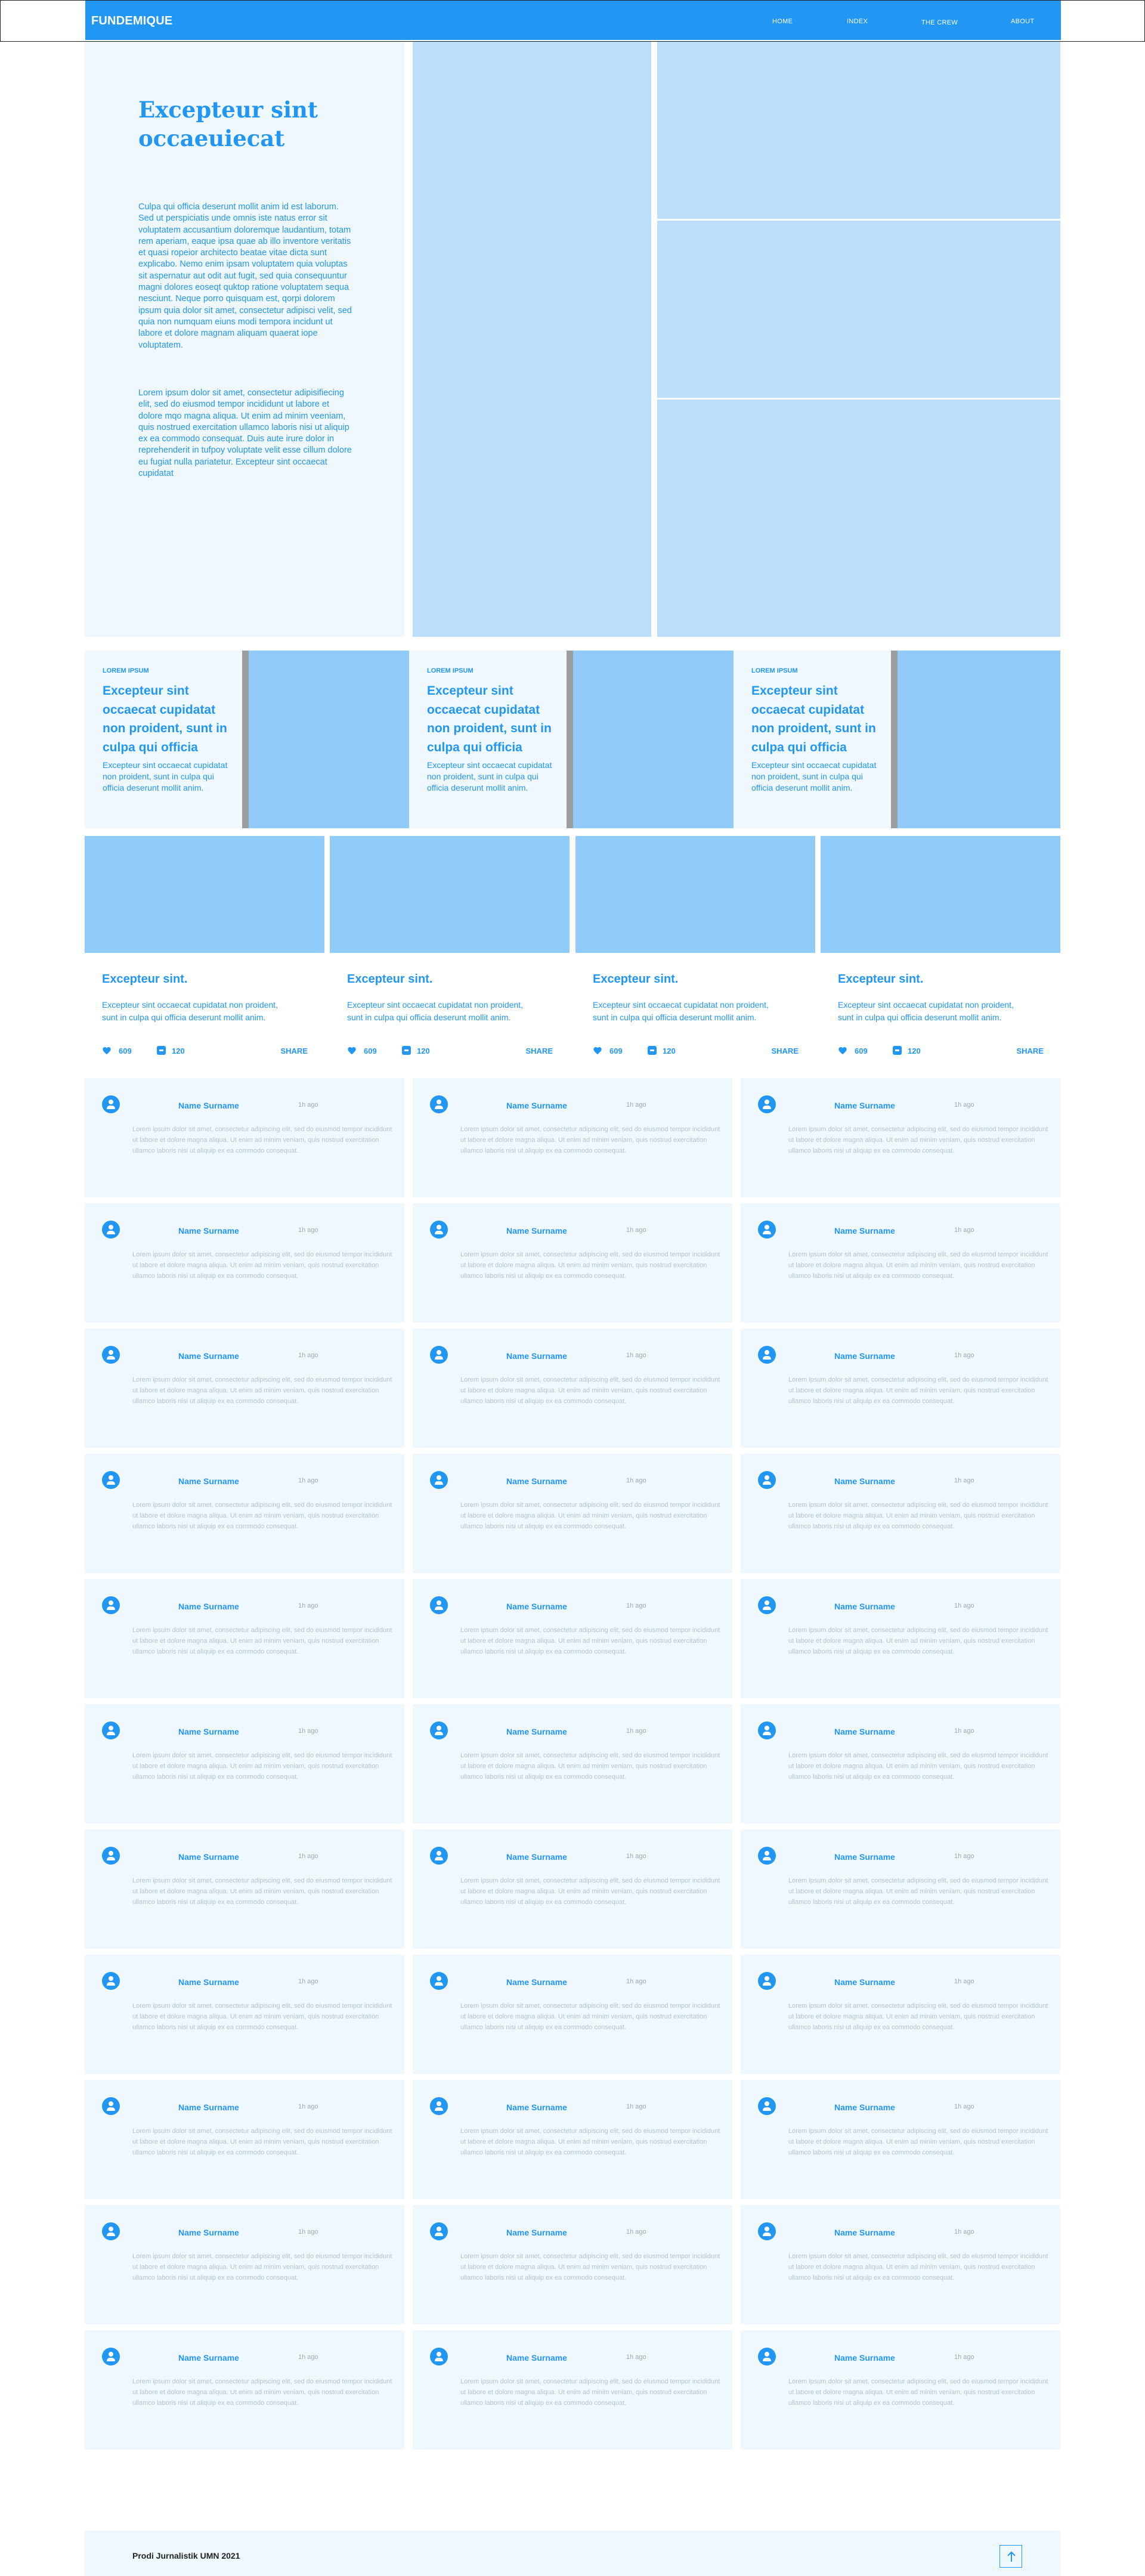 The height and width of the screenshot is (2576, 1145). Describe the element at coordinates (939, 22) in the screenshot. I see `nav-link-the-crew: THE CREW` at that location.